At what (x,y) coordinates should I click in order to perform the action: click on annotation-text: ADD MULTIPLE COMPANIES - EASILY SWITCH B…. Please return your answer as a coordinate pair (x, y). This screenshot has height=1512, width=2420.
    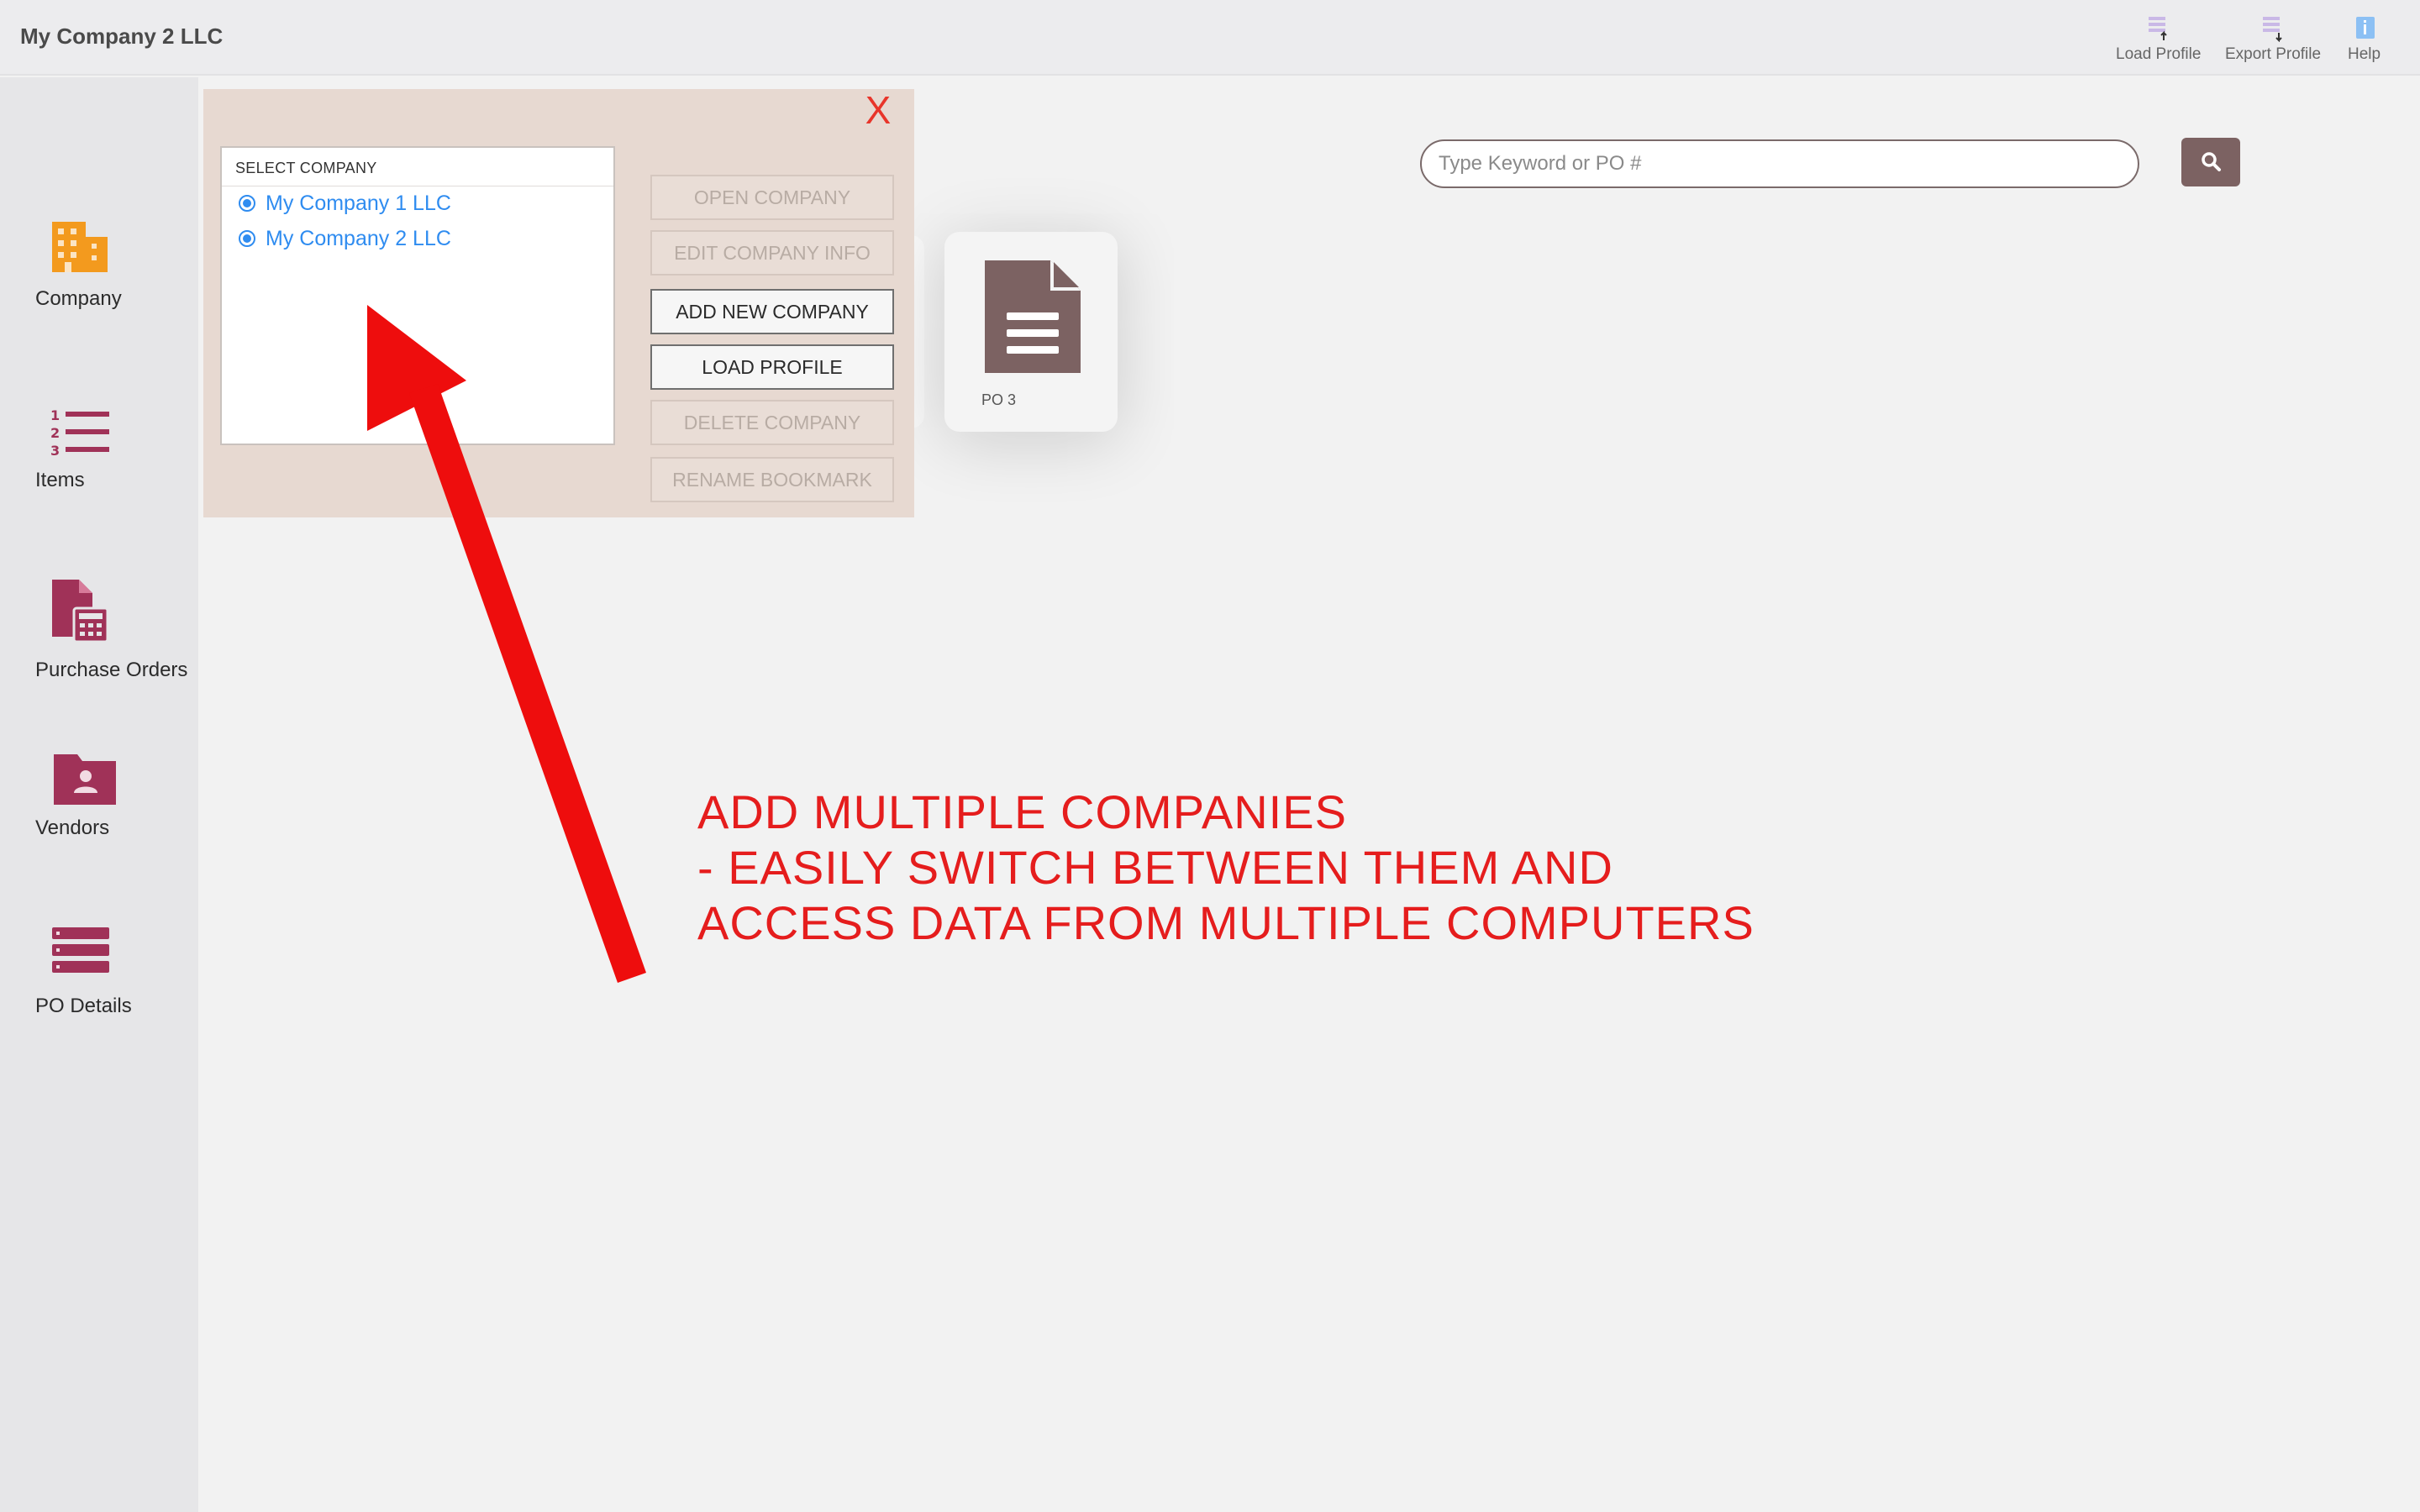
    Looking at the image, I should click on (1286, 868).